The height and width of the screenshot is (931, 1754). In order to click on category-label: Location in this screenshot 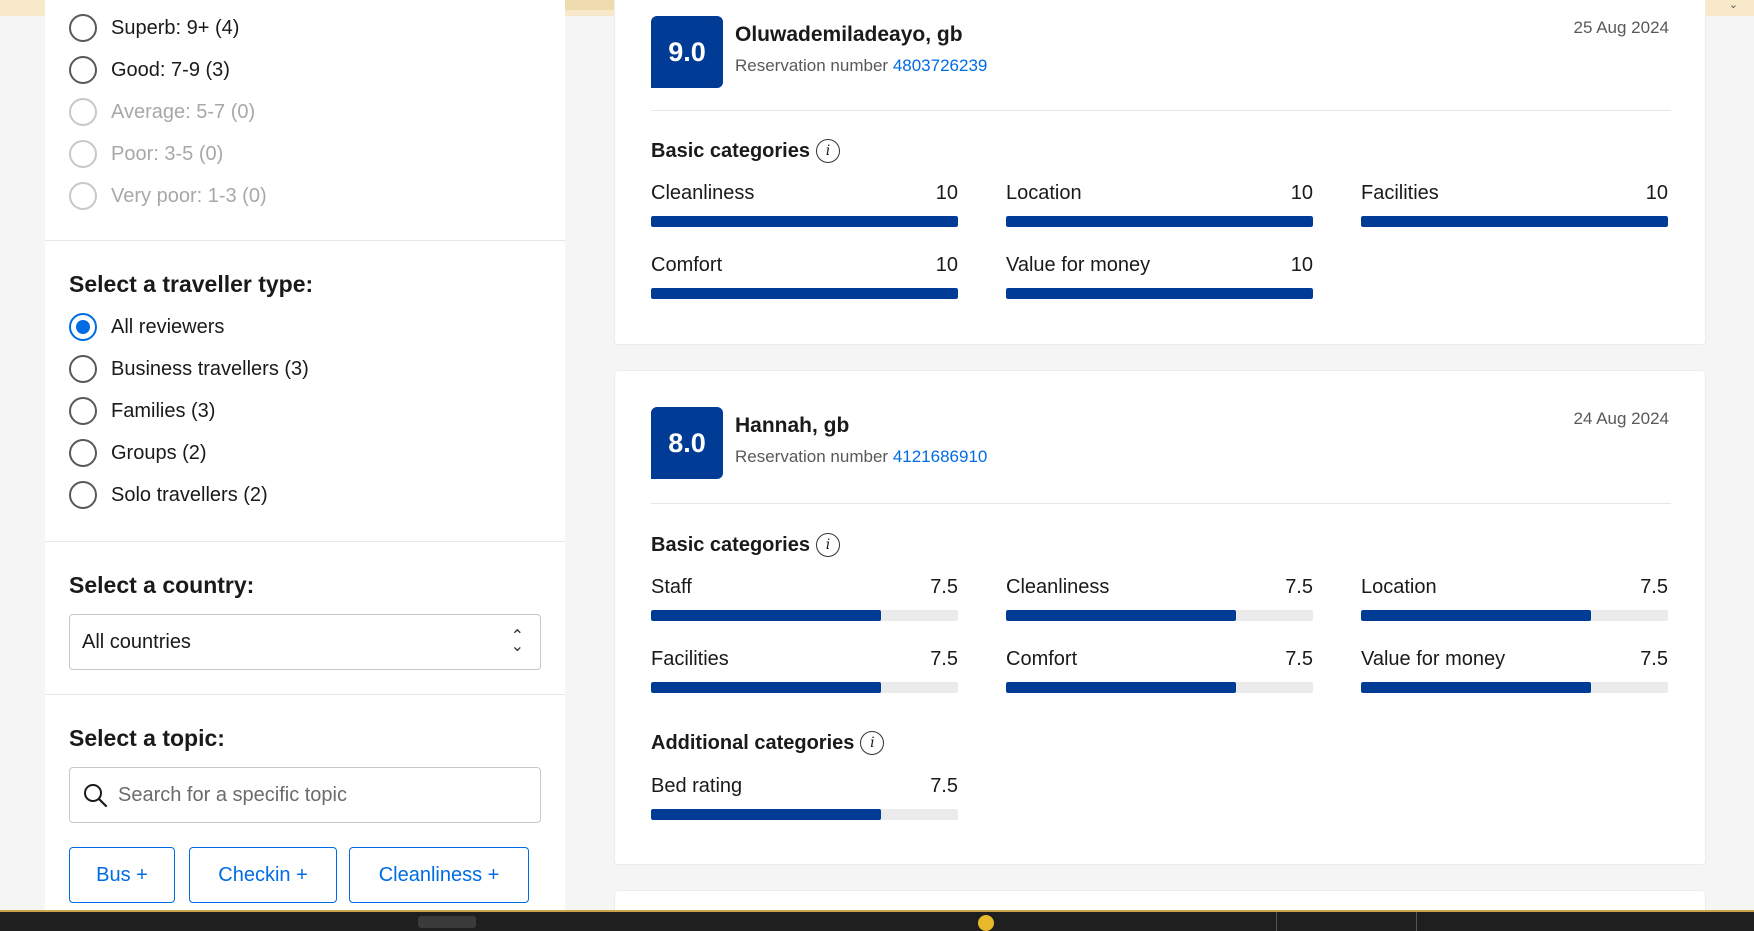, I will do `click(1399, 587)`.